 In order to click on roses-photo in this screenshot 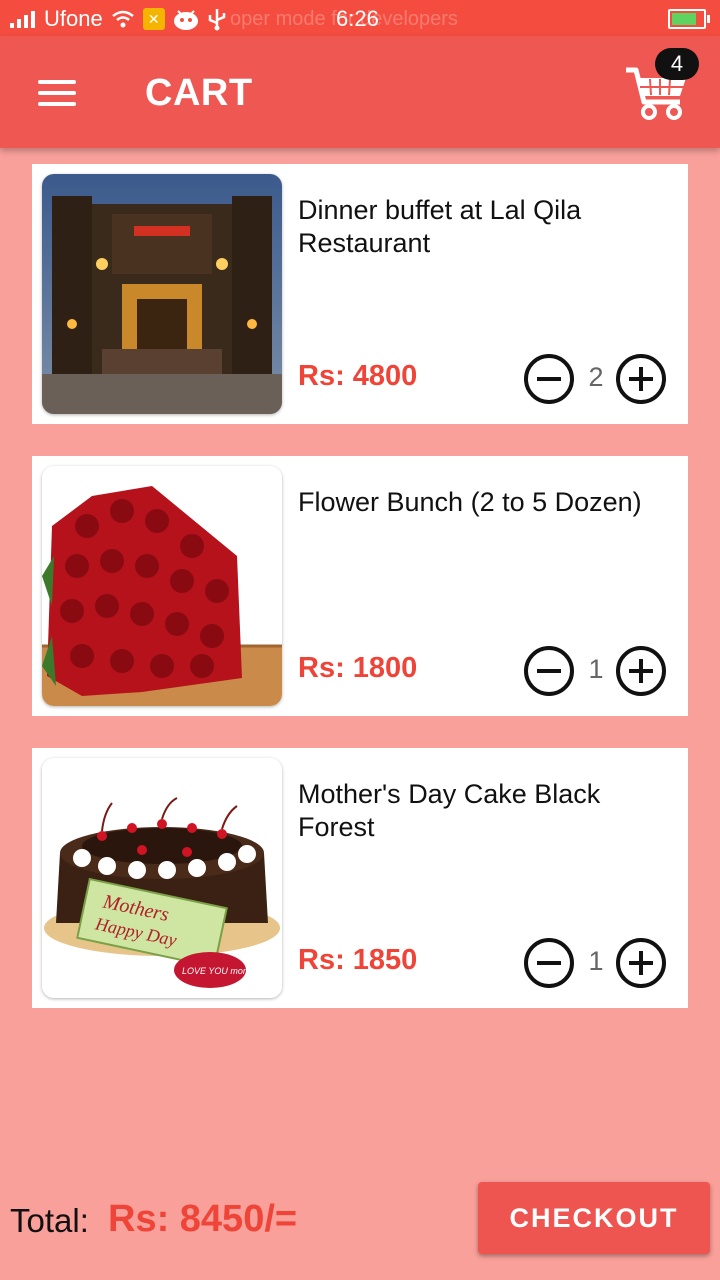, I will do `click(162, 586)`.